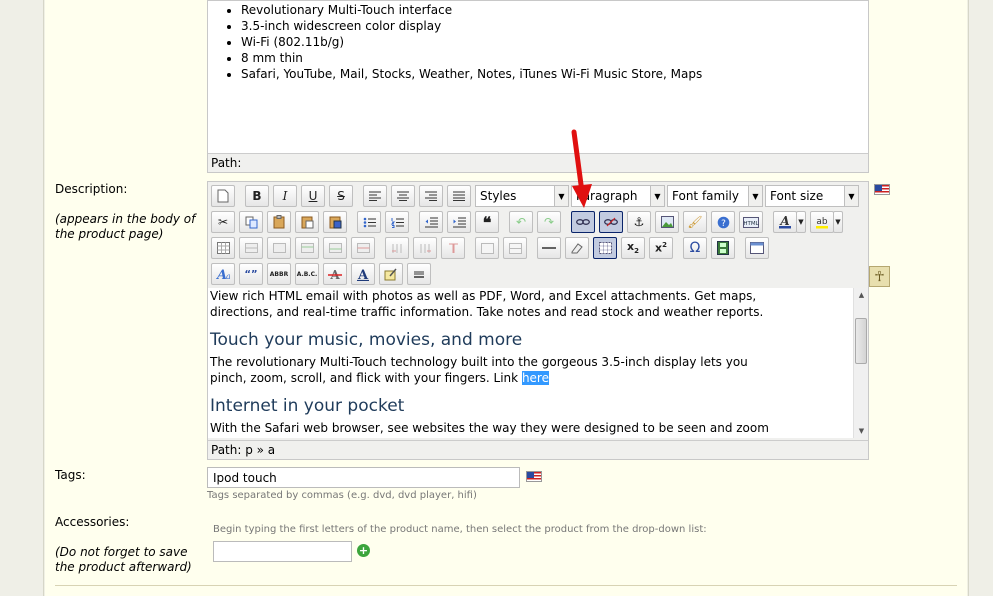 The width and height of the screenshot is (993, 596). I want to click on nonbreaking-button, so click(419, 274).